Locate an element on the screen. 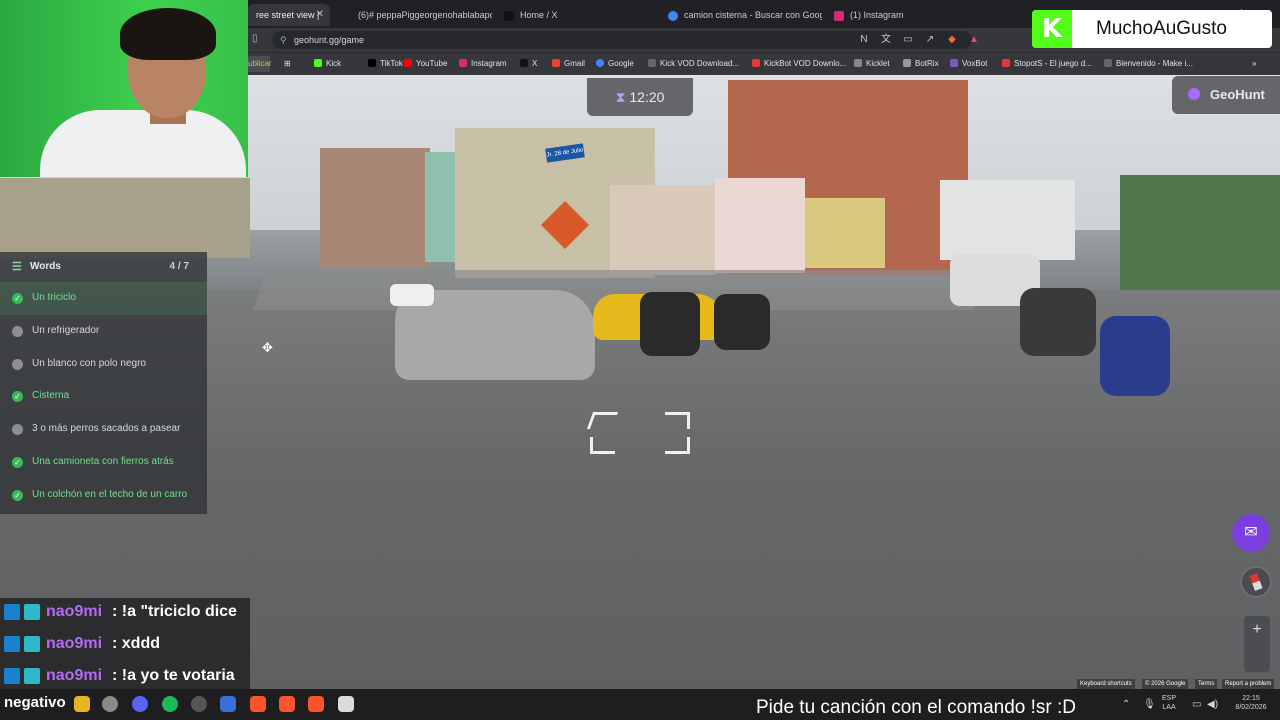  location-pin-icon is located at coordinates (1194, 94).